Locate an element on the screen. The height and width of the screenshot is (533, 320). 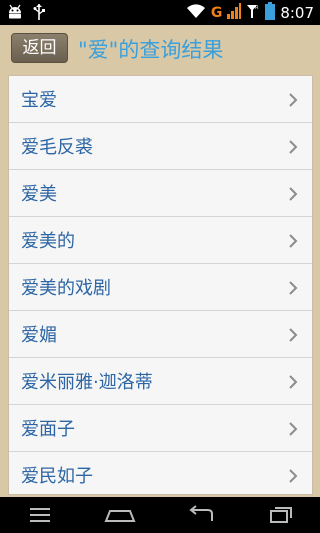
list-item: 爱美 is located at coordinates (160, 193).